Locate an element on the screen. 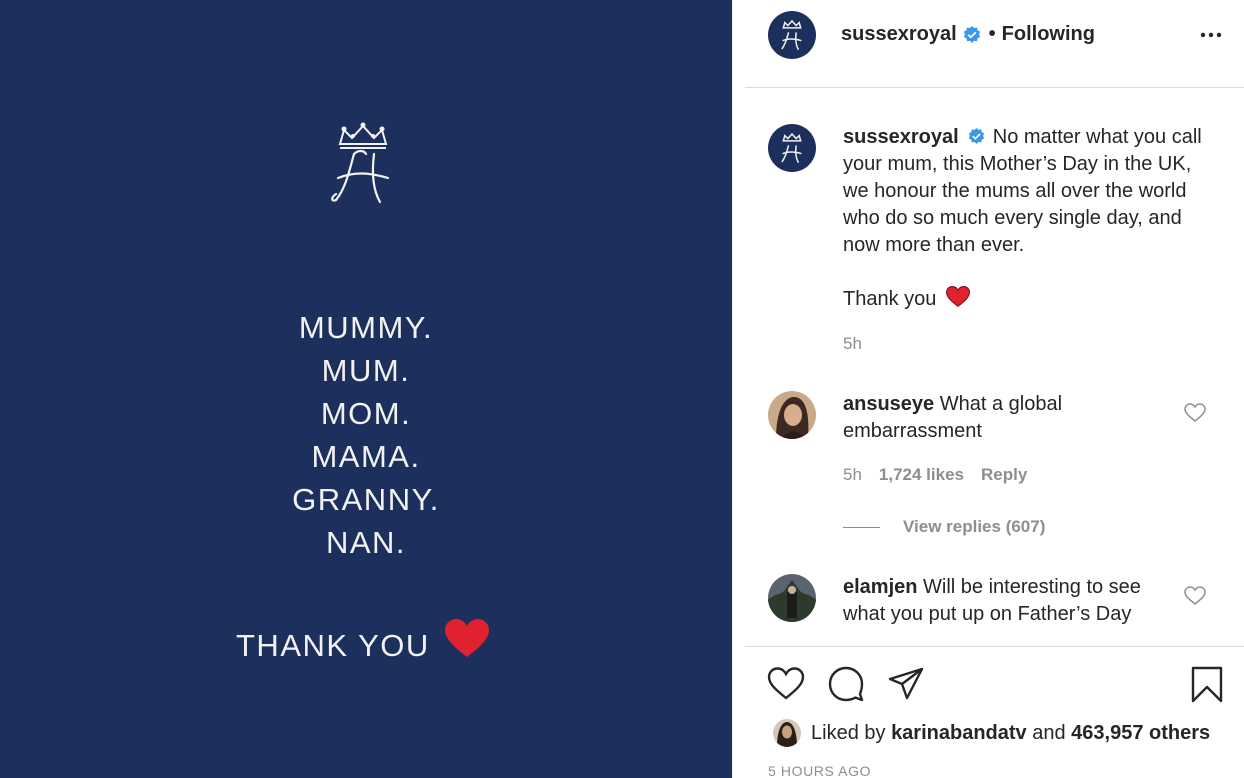  salutation-word: MUM. is located at coordinates (366, 370).